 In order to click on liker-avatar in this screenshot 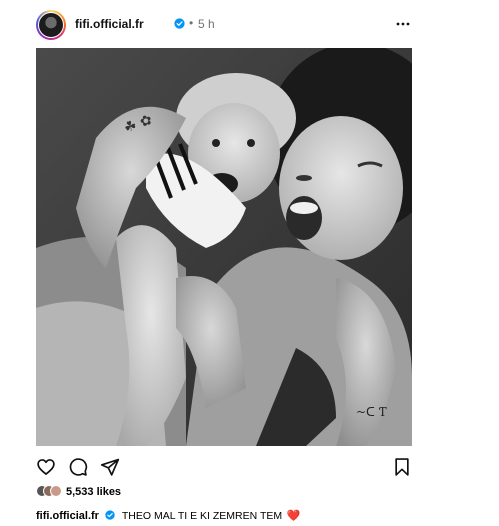, I will do `click(56, 491)`.